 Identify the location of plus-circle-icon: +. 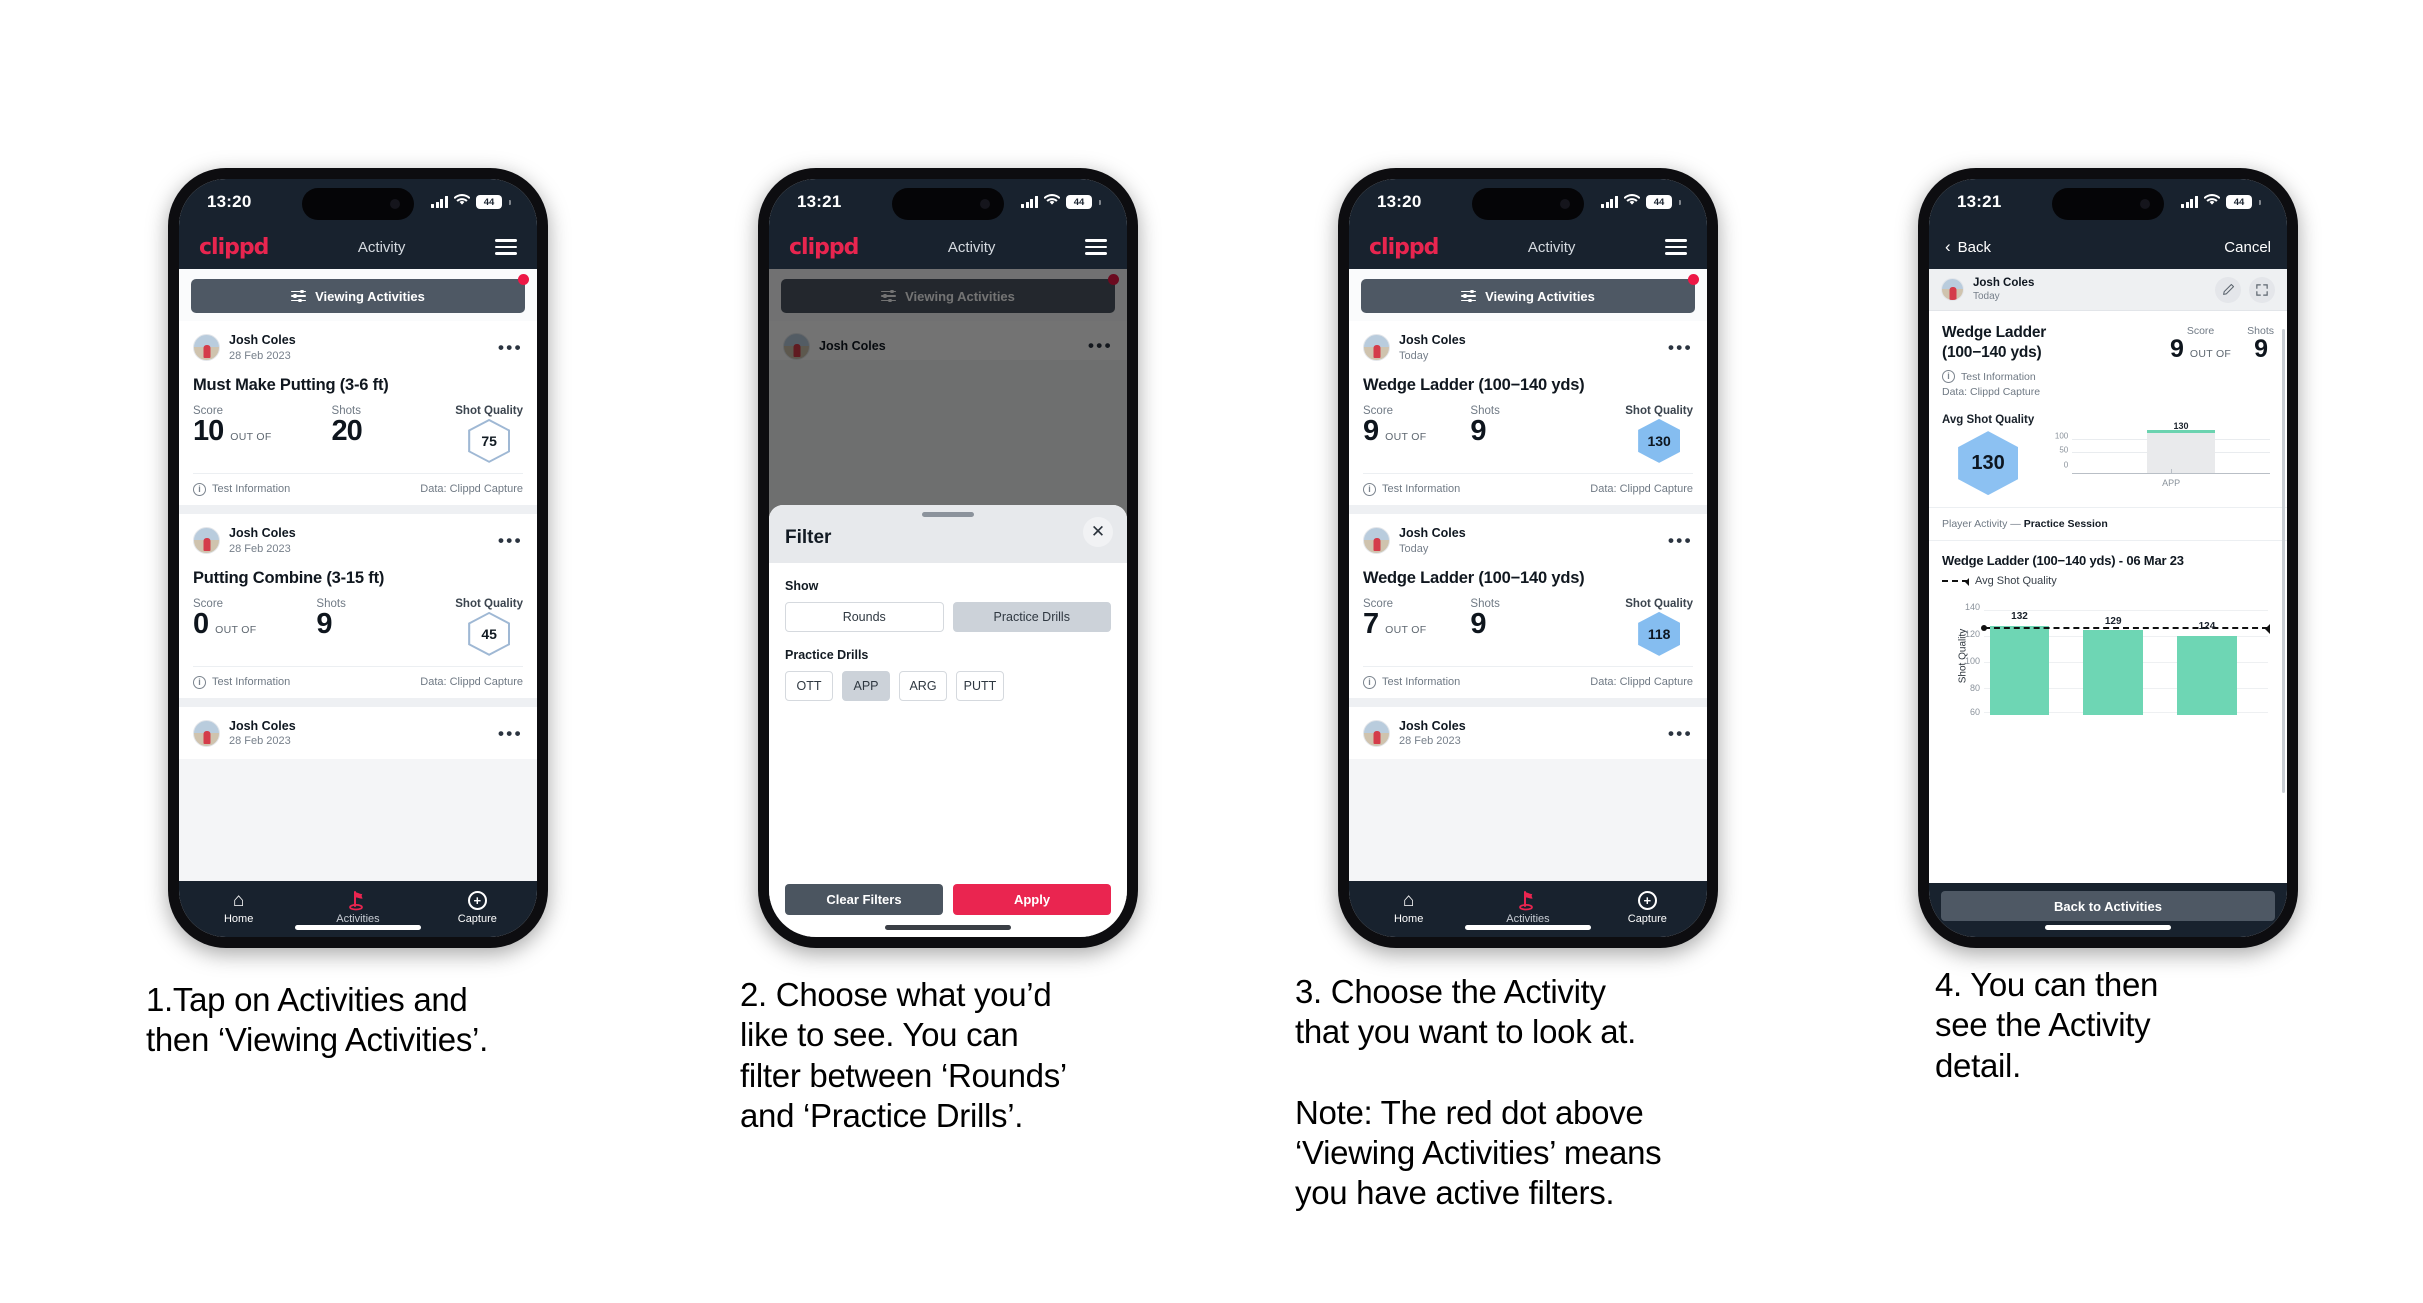
(477, 900).